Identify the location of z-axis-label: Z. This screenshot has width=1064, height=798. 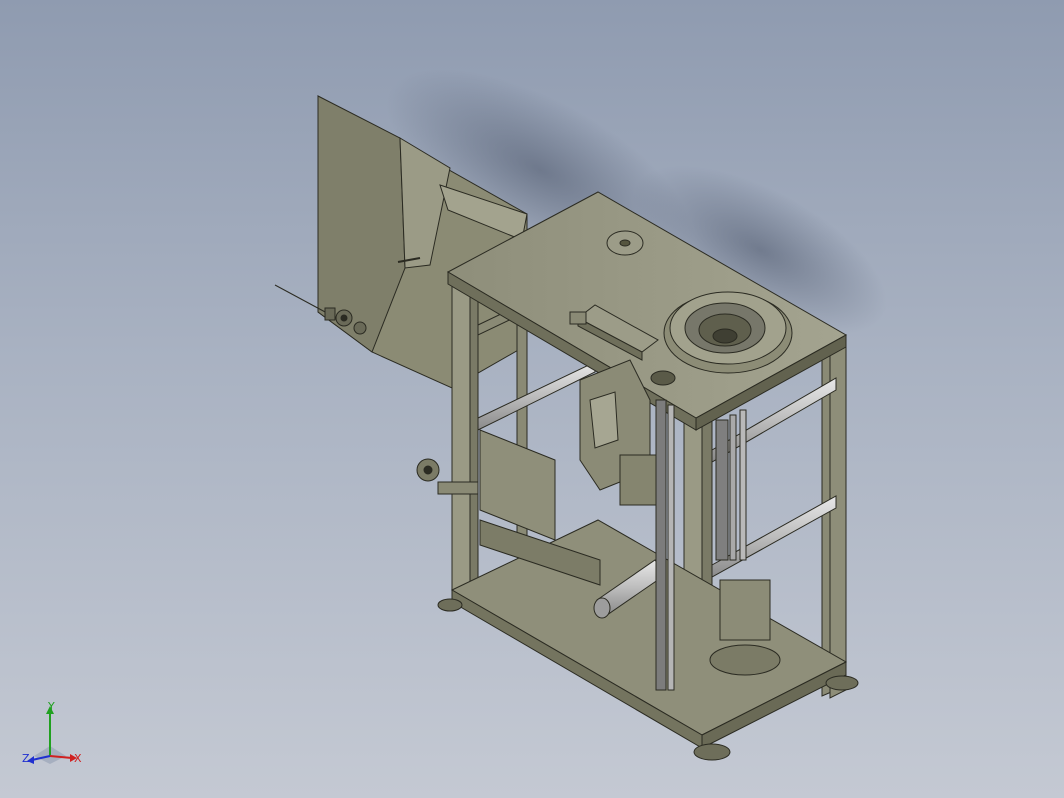
(26, 758).